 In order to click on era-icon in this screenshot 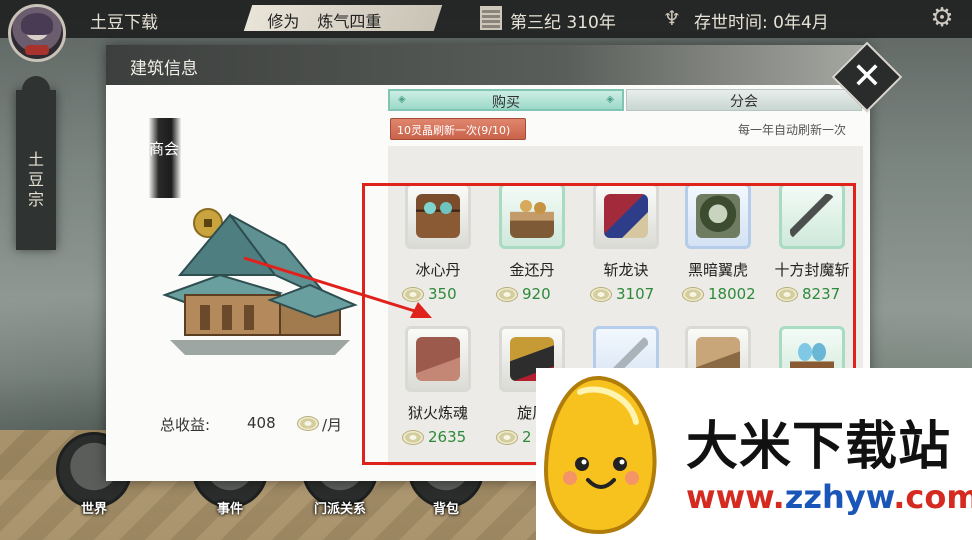, I will do `click(491, 18)`.